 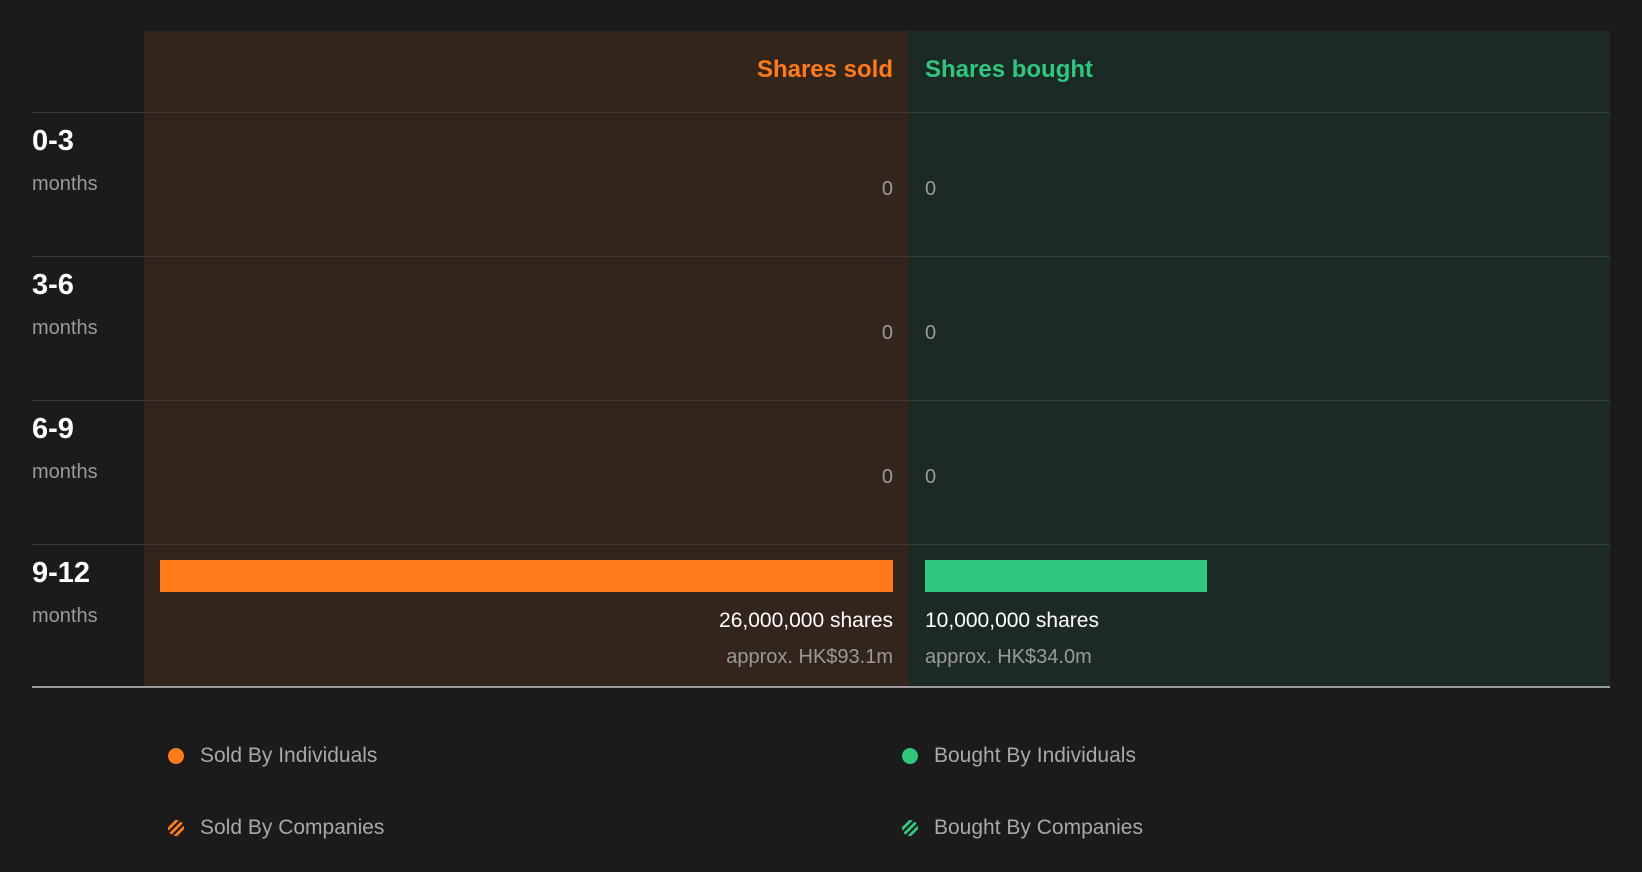 What do you see at coordinates (53, 141) in the screenshot?
I see `period-label: 0-3` at bounding box center [53, 141].